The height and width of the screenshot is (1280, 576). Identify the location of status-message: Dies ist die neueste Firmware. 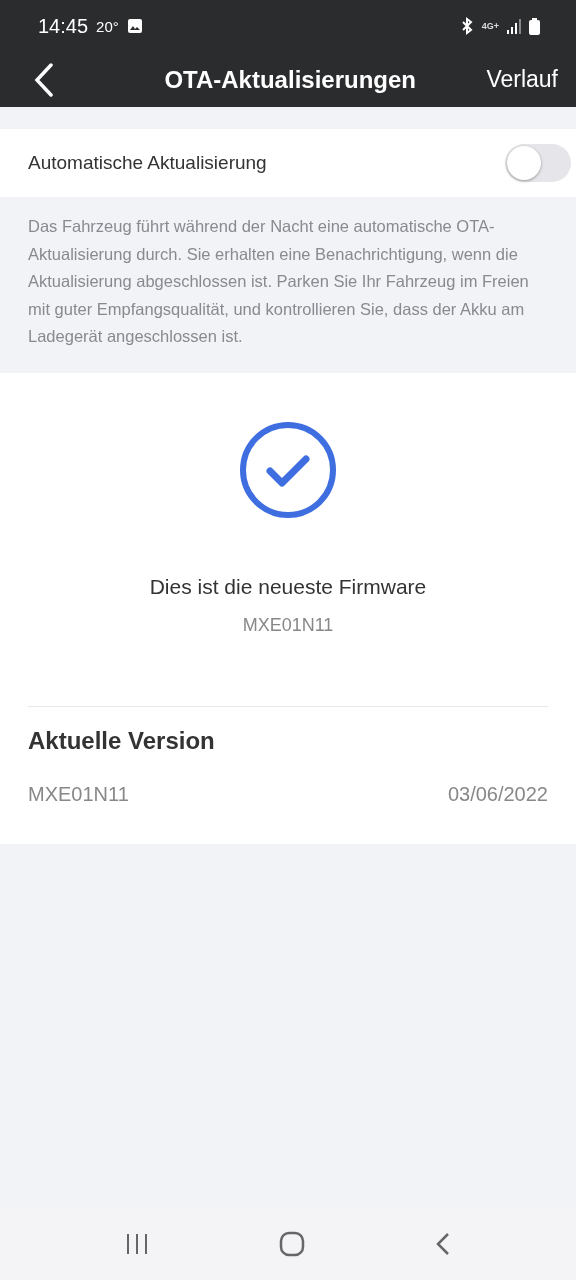
(288, 586).